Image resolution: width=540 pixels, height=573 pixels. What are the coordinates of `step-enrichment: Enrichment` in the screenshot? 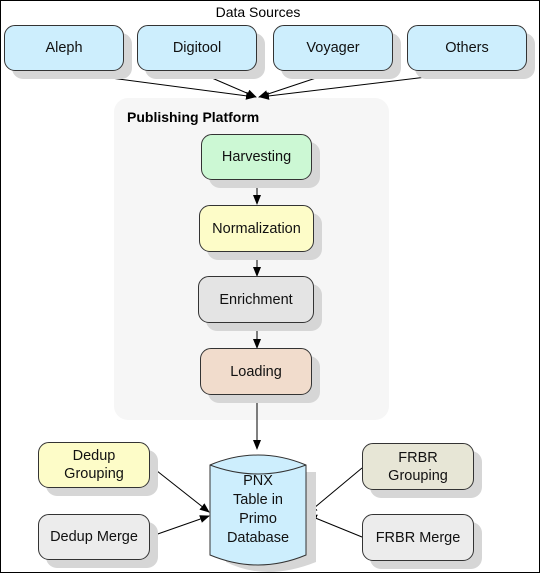 It's located at (256, 299).